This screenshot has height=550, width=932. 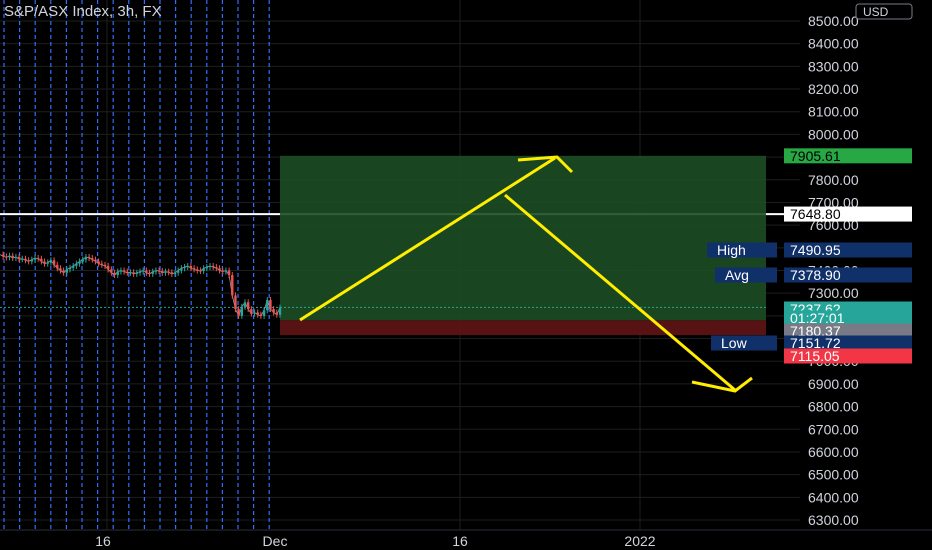 What do you see at coordinates (833, 429) in the screenshot?
I see `y-tick-label: 6700.00` at bounding box center [833, 429].